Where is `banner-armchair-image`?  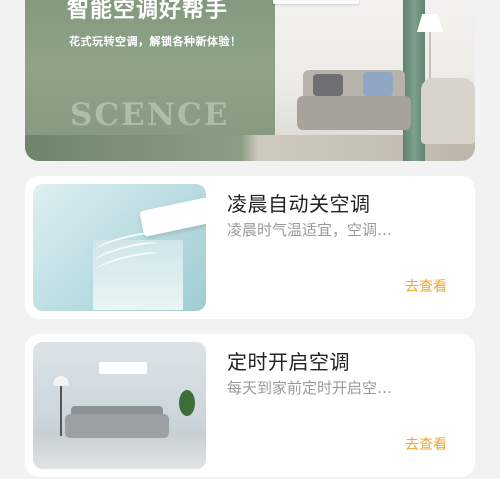
banner-armchair-image is located at coordinates (448, 111).